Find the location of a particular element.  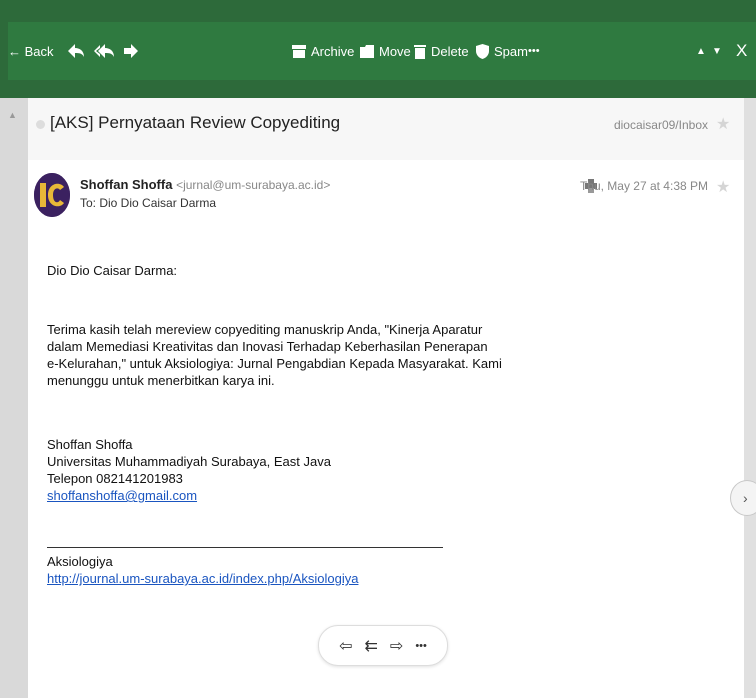

next-message-button: ▼ is located at coordinates (717, 51).